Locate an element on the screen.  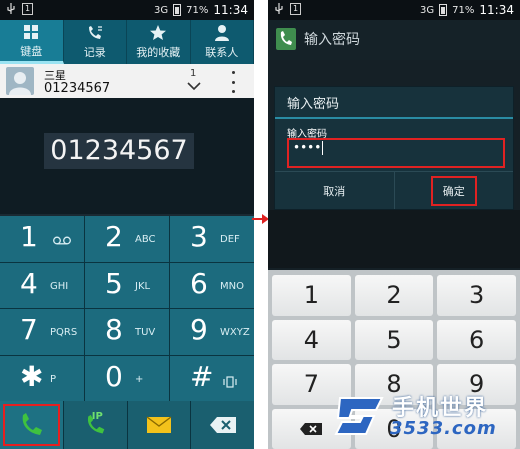
key-digit: 2 is located at coordinates (114, 236).